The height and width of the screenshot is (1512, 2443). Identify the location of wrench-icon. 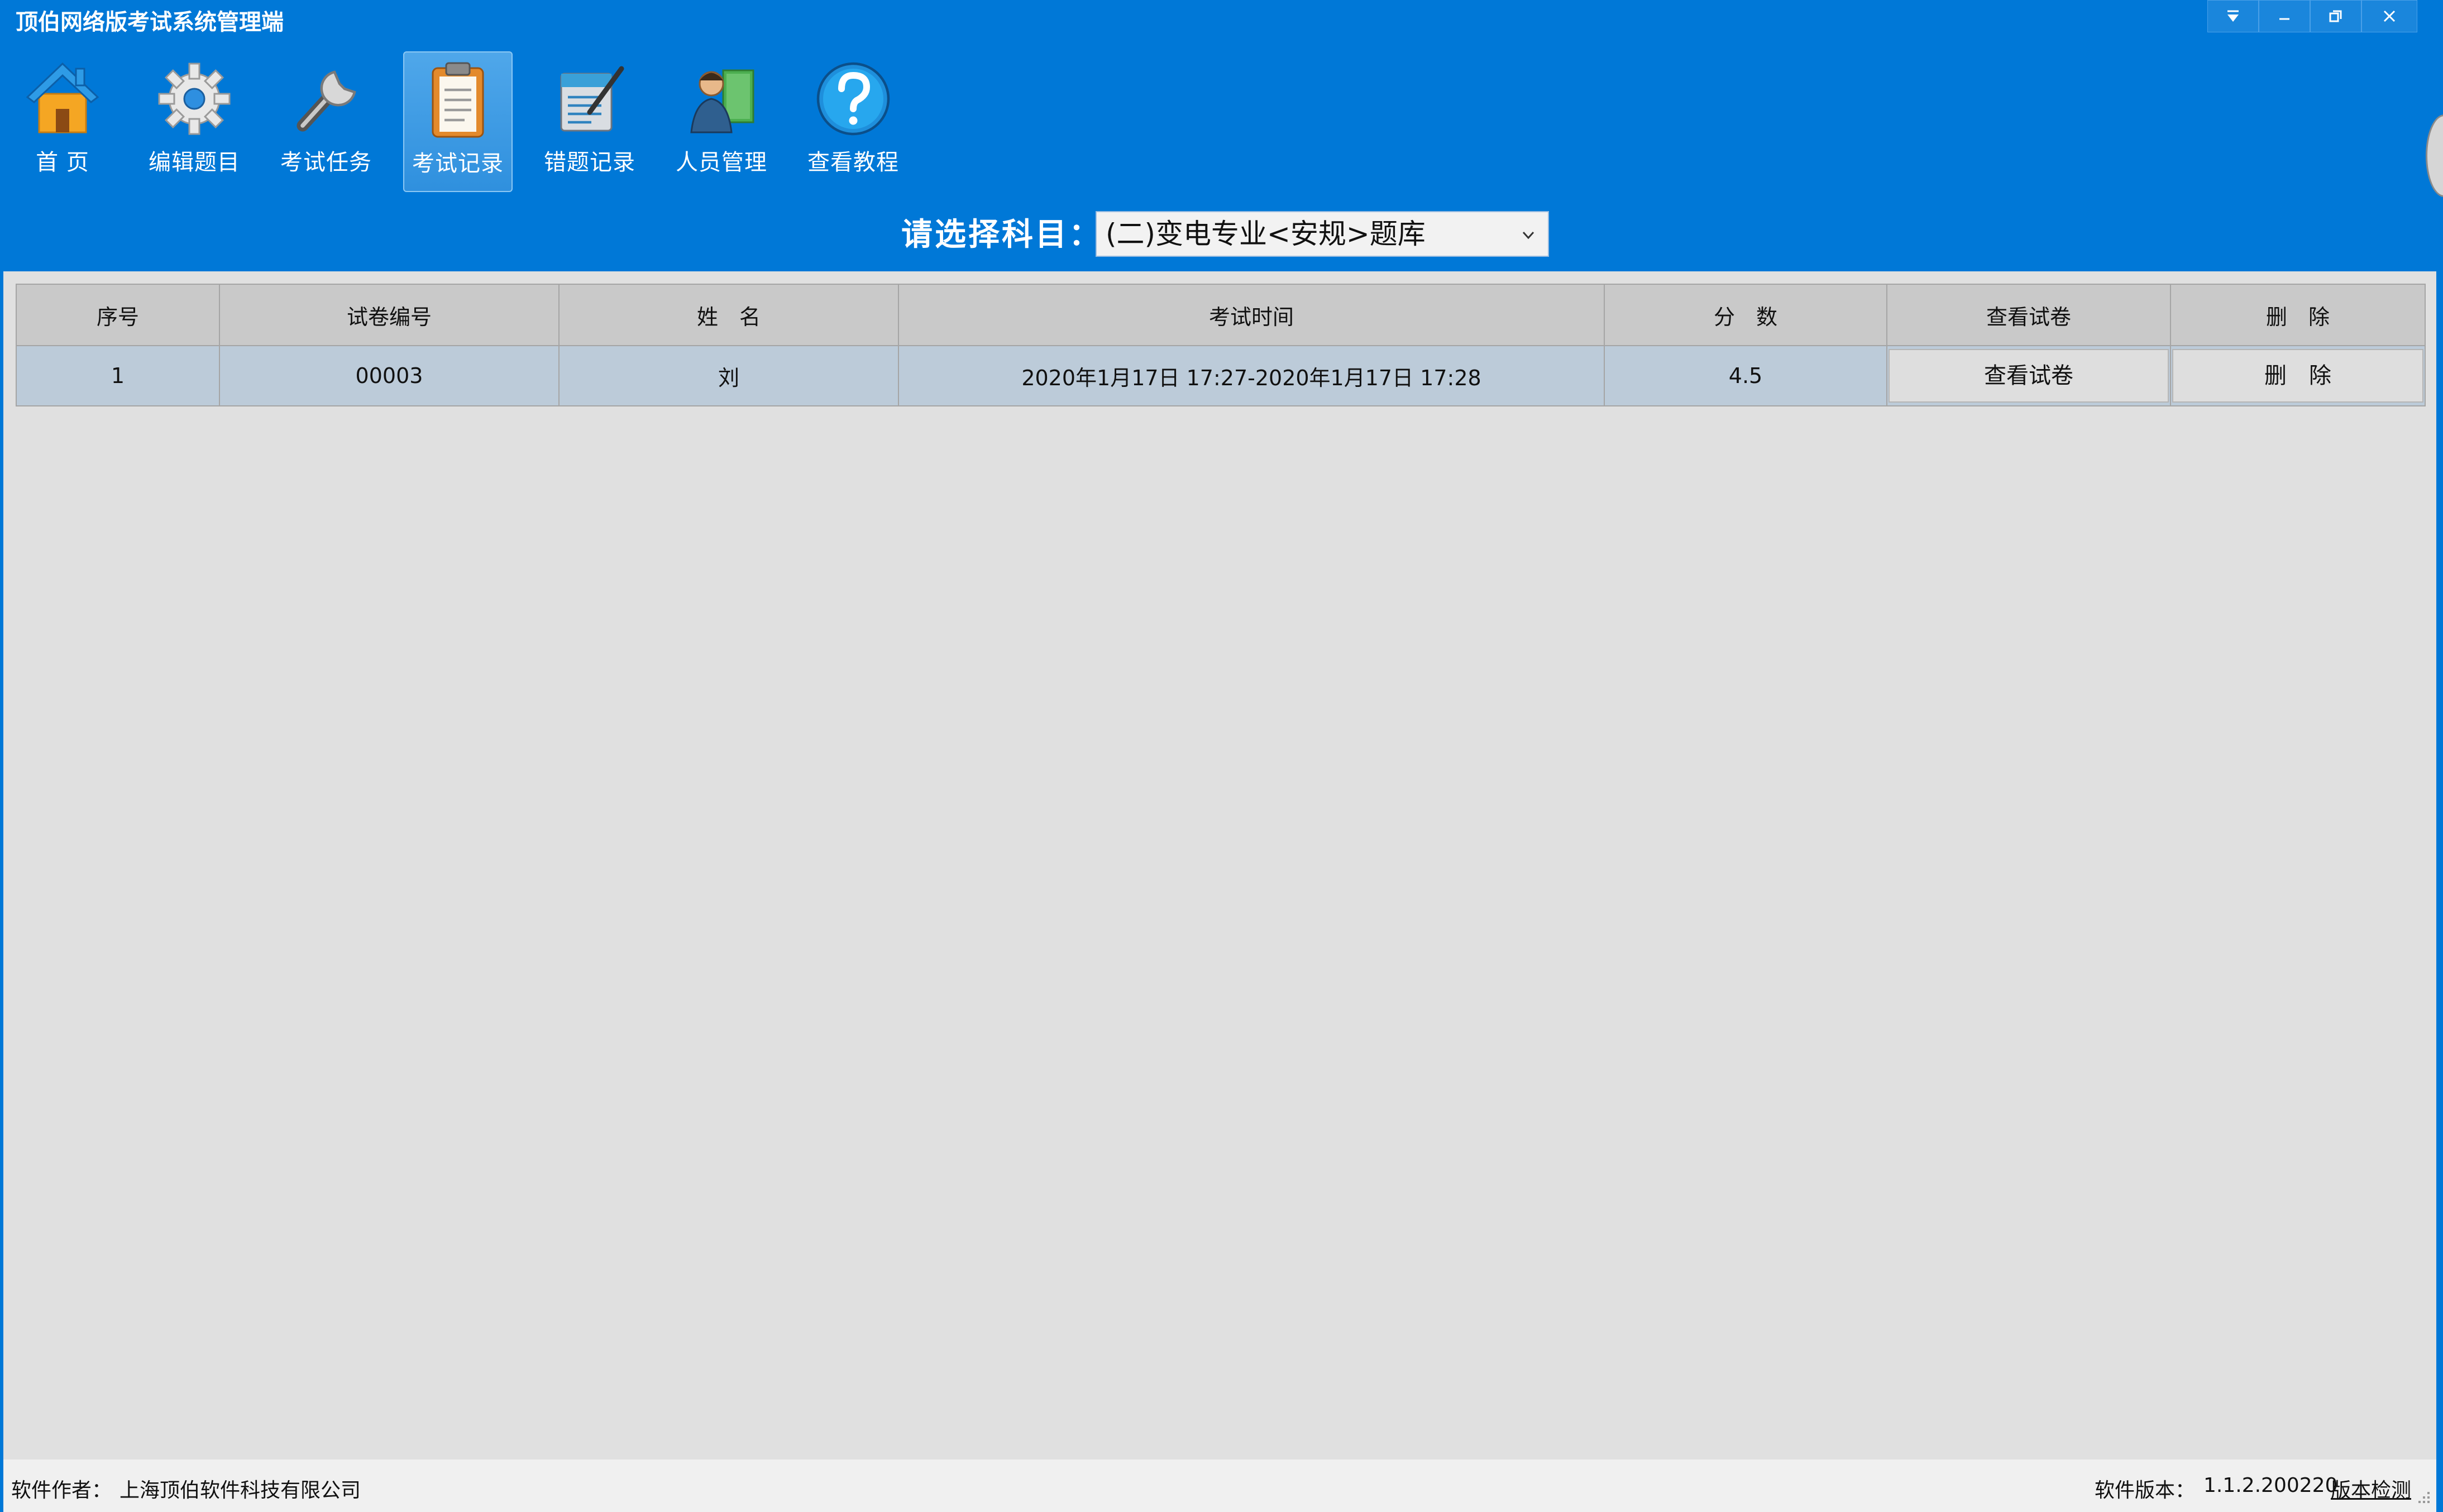
(326, 101).